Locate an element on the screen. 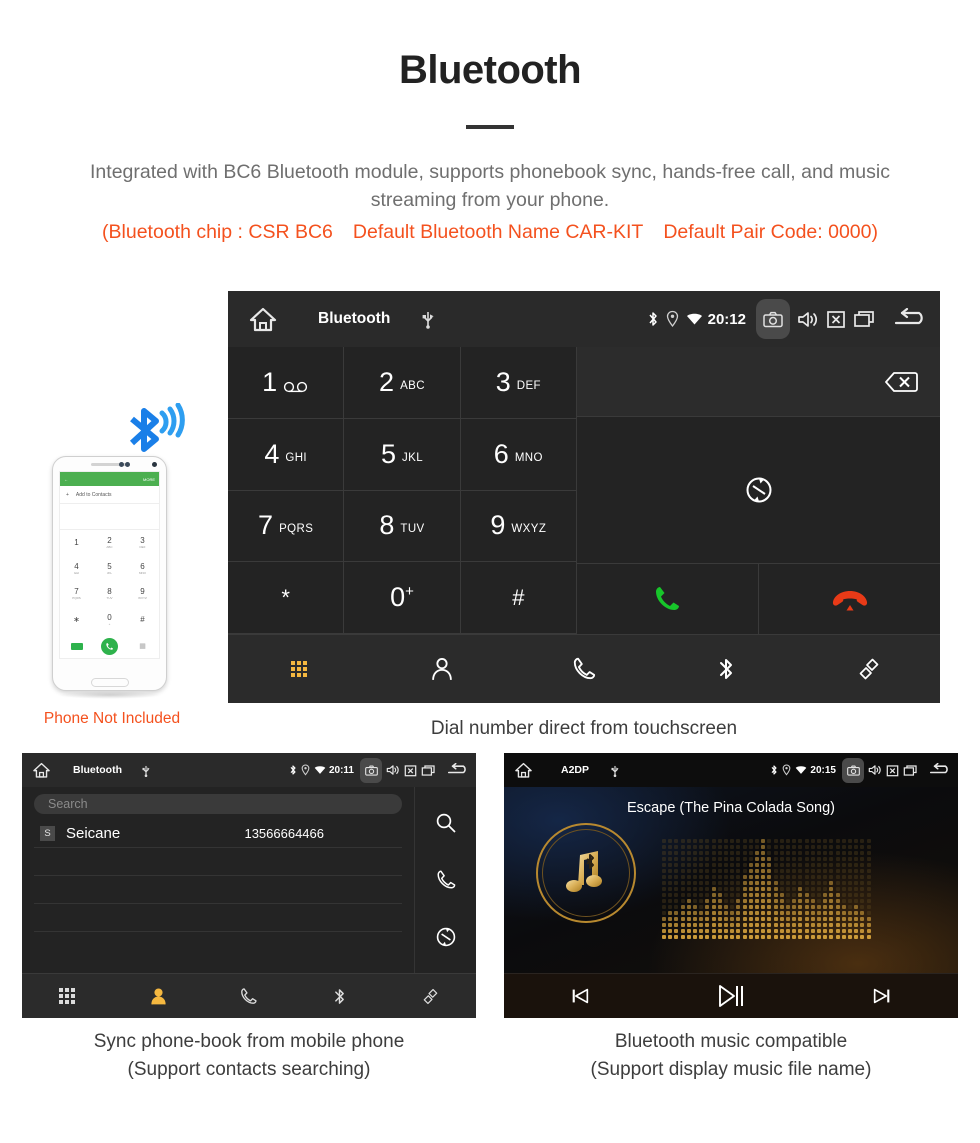 This screenshot has width=980, height=1143. dial-key-0: 0+ is located at coordinates (402, 598).